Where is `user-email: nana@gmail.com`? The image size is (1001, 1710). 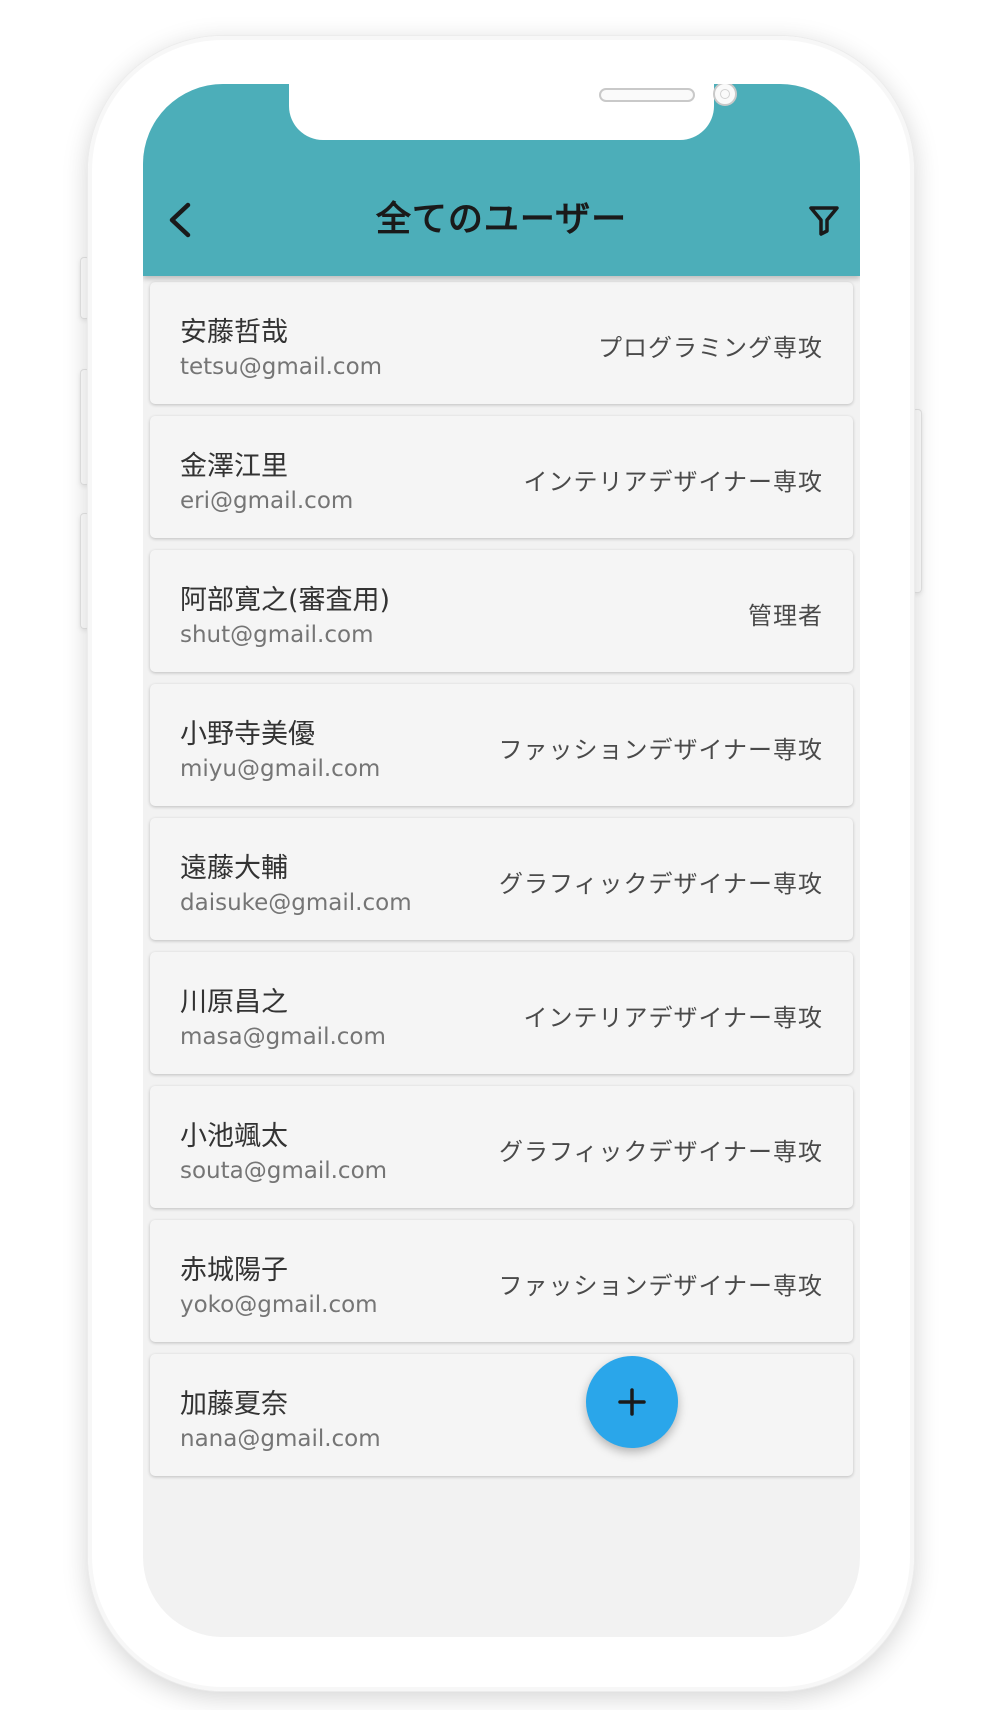
user-email: nana@gmail.com is located at coordinates (280, 1439).